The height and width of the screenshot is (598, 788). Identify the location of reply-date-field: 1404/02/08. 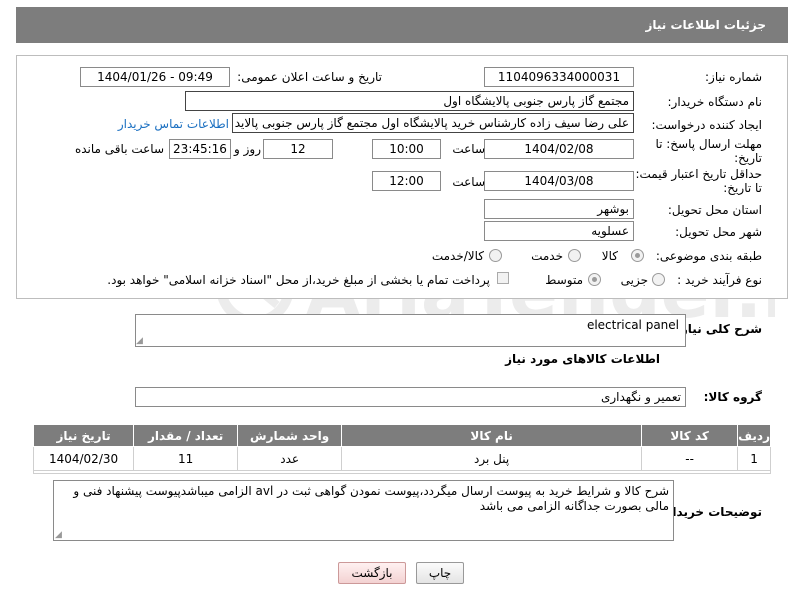
(559, 149).